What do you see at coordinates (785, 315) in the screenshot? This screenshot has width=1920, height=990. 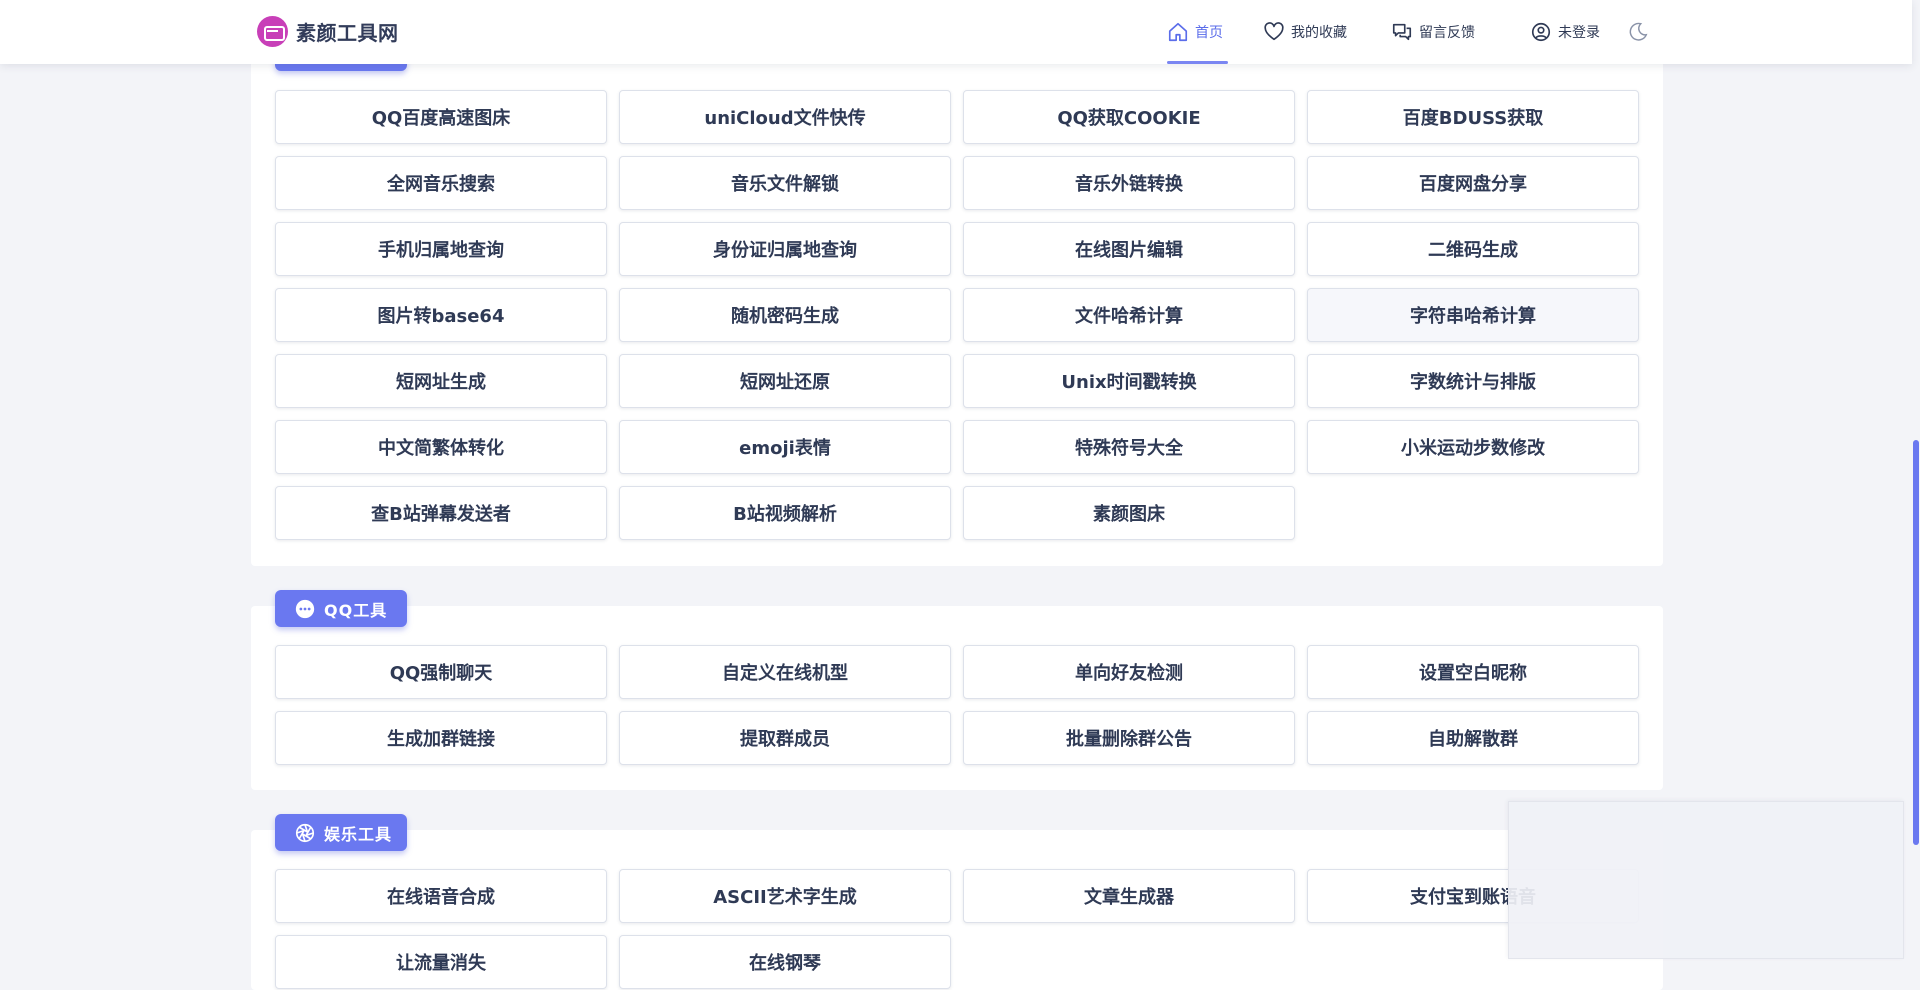 I see `tool-button: 随机密码生成` at bounding box center [785, 315].